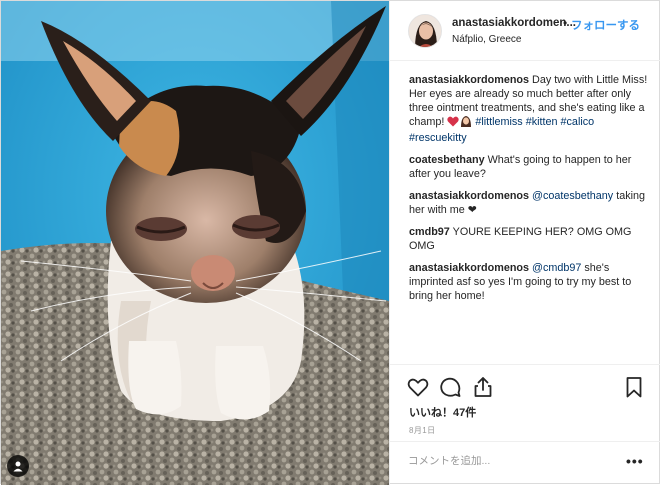  Describe the element at coordinates (635, 461) in the screenshot. I see `more-options-button: •••` at that location.